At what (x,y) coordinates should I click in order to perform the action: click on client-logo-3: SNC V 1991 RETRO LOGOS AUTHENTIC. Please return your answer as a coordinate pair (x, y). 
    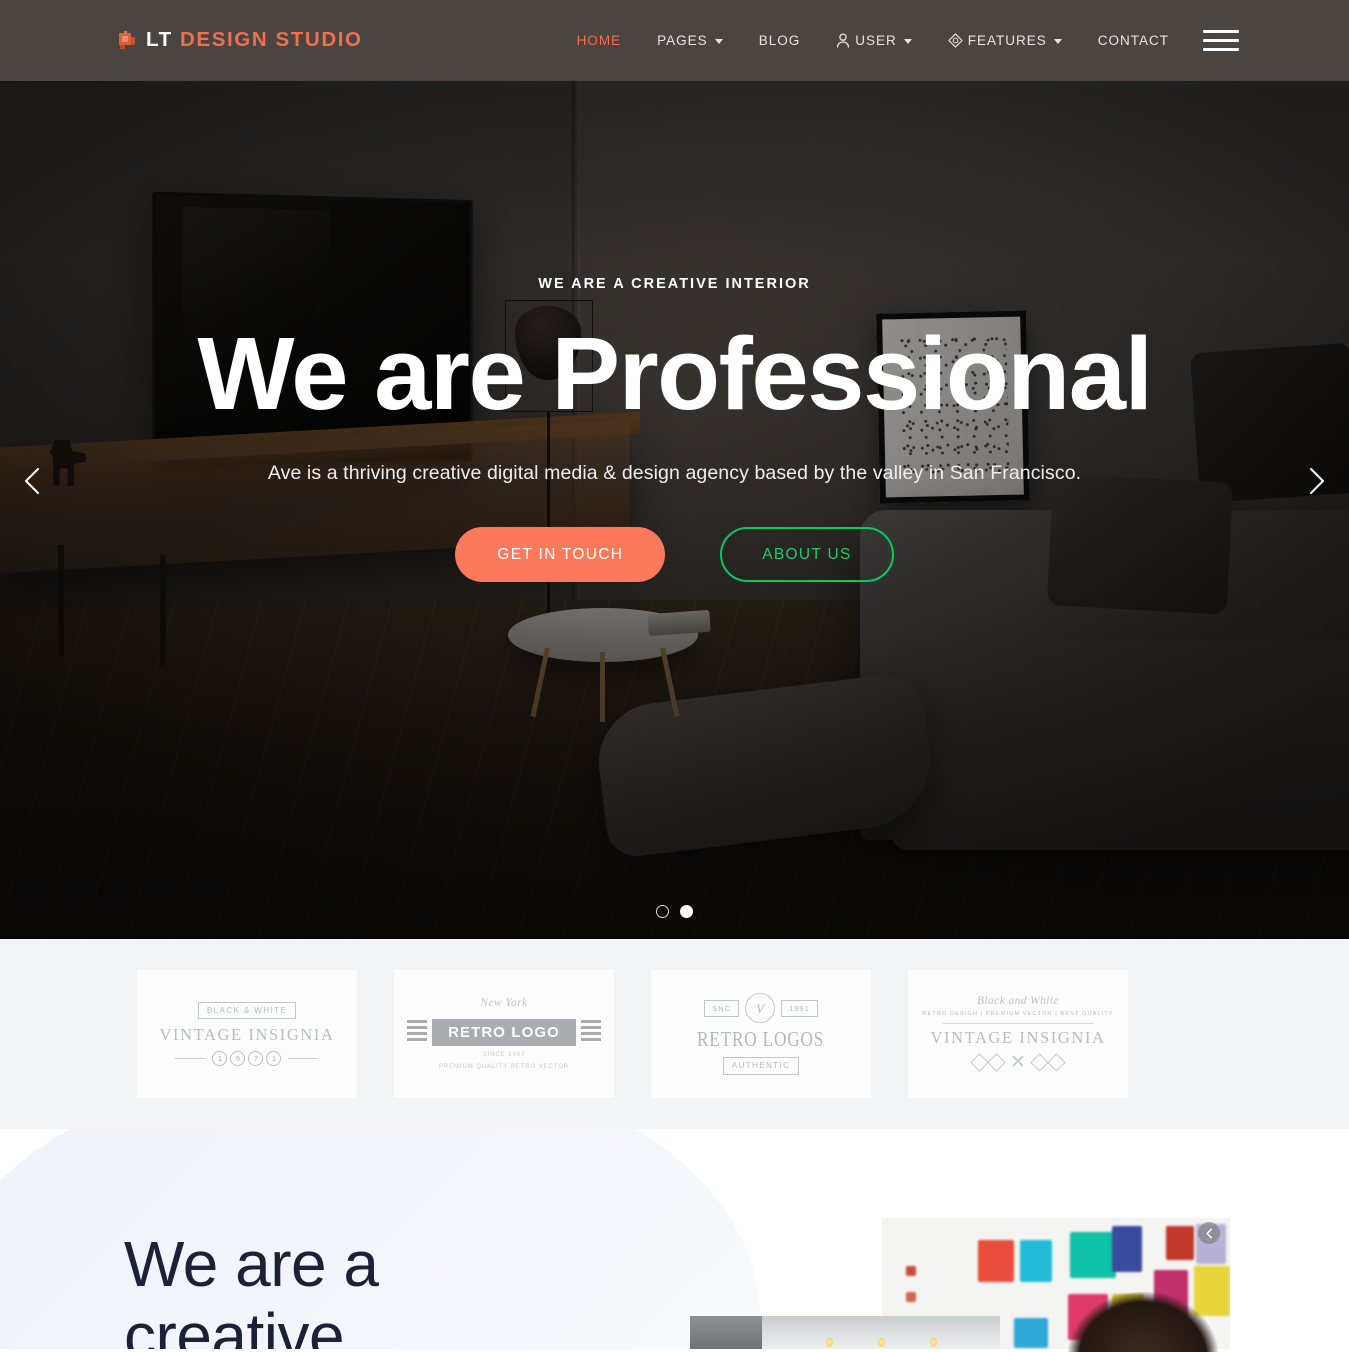
    Looking at the image, I should click on (761, 1034).